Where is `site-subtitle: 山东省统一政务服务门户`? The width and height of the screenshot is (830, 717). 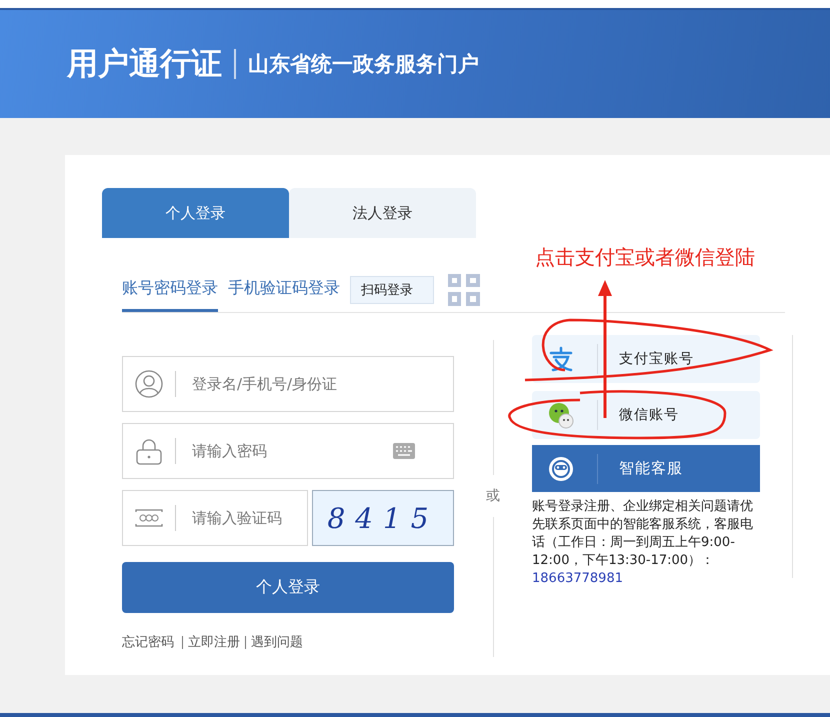
site-subtitle: 山东省统一政务服务门户 is located at coordinates (363, 64).